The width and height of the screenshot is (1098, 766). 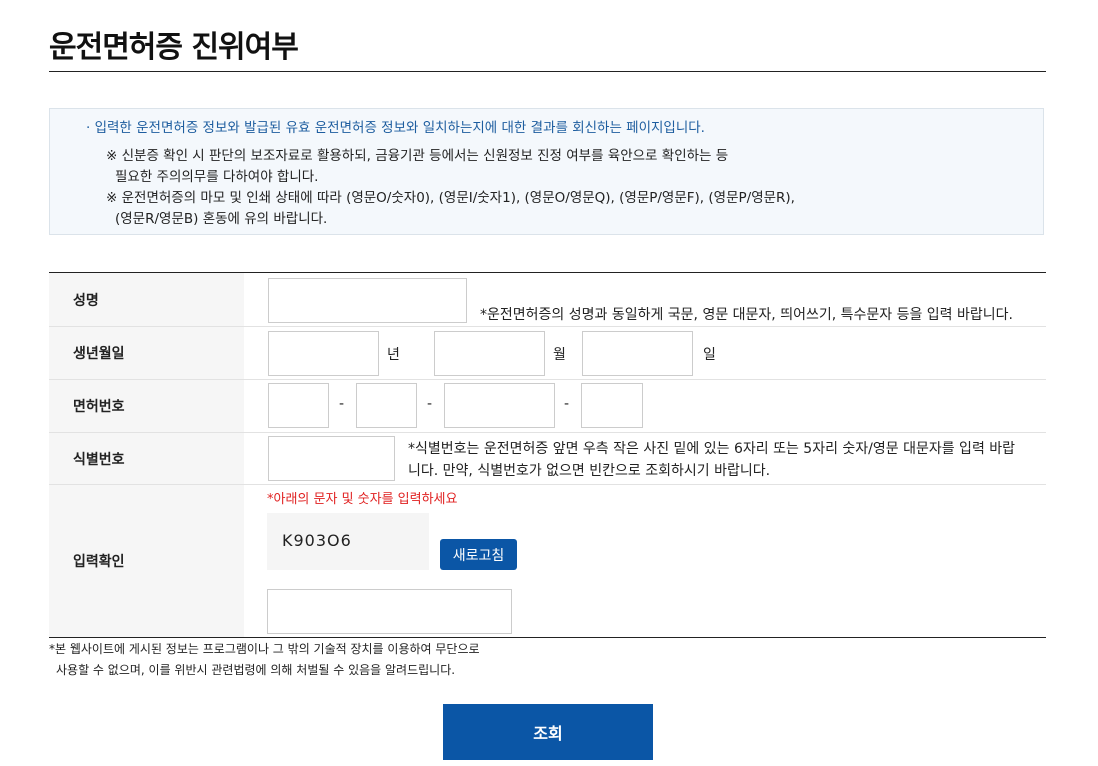 What do you see at coordinates (217, 177) in the screenshot?
I see `notice-line: 필요한 주의의무를 다하여야 합니다.` at bounding box center [217, 177].